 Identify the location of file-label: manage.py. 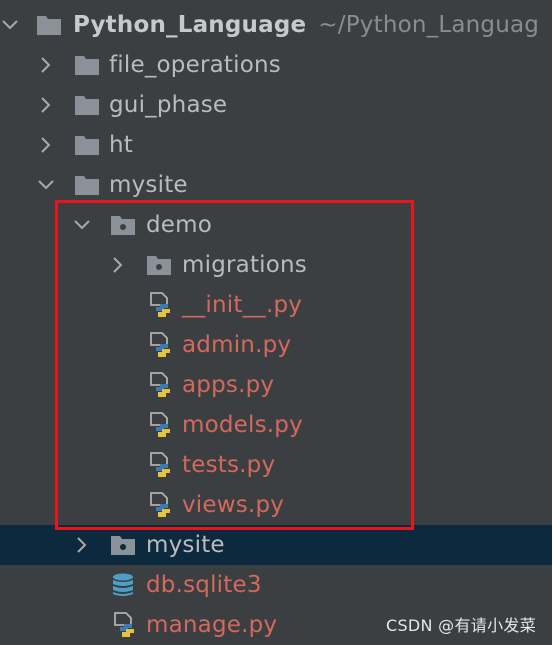
(212, 625).